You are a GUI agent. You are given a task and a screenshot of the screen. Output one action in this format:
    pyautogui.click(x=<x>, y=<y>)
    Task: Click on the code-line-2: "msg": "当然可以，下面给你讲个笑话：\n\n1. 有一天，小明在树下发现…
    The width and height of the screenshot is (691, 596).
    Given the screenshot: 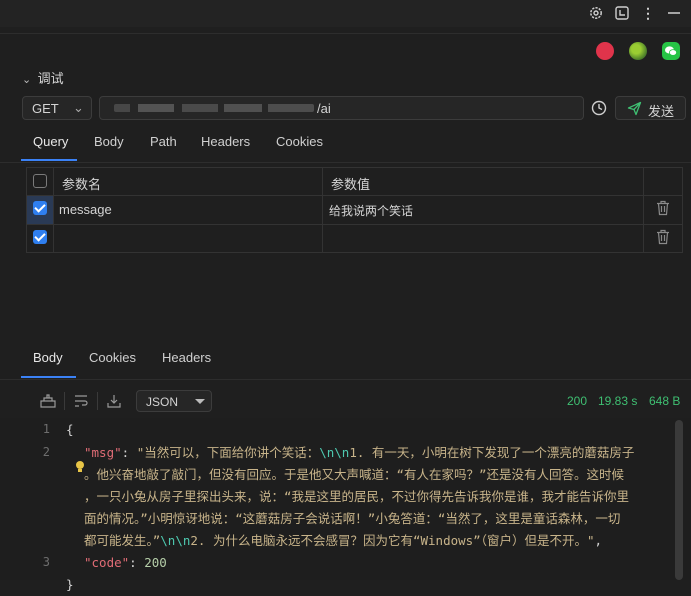 What is the action you would take?
    pyautogui.click(x=359, y=452)
    